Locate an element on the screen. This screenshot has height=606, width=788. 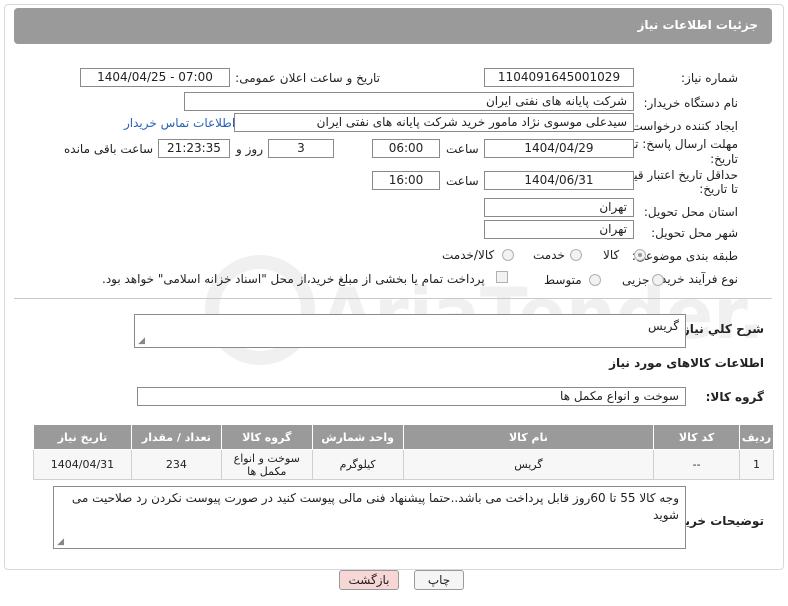
category-radio-both is located at coordinates (508, 255).